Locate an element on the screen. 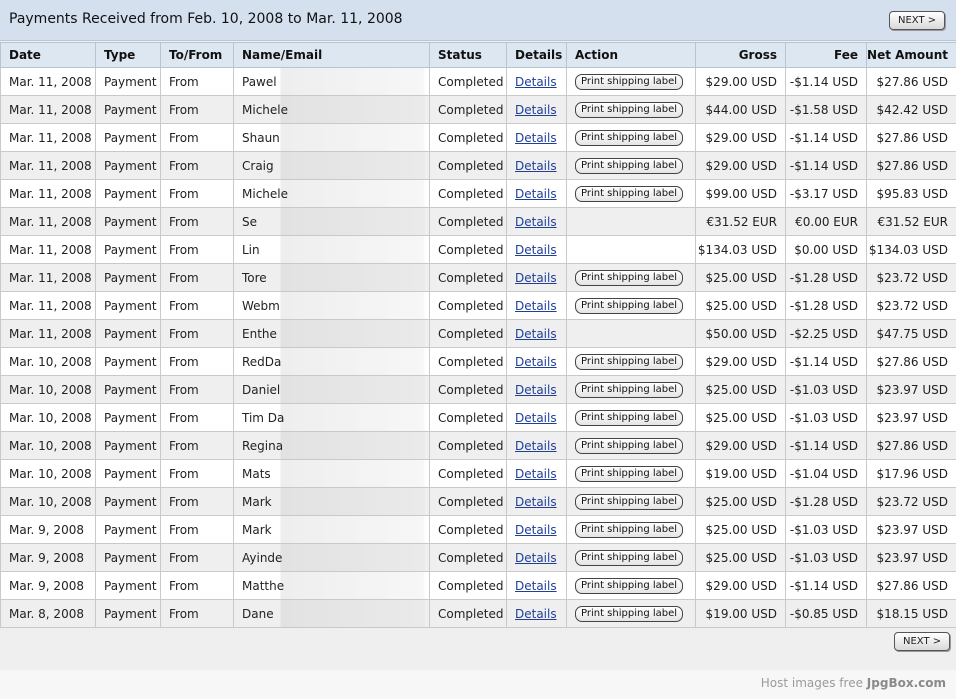 This screenshot has width=956, height=699. column-header-status: Status is located at coordinates (468, 55).